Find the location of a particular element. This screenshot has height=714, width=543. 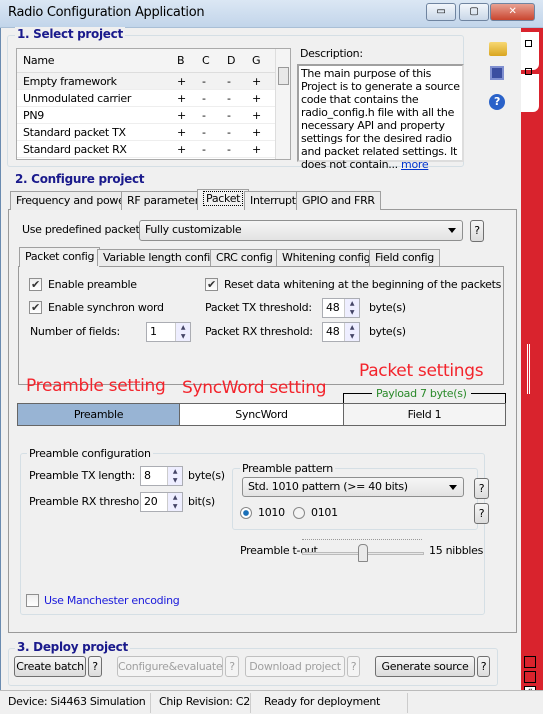

generate-source-button: Generate source is located at coordinates (425, 666).